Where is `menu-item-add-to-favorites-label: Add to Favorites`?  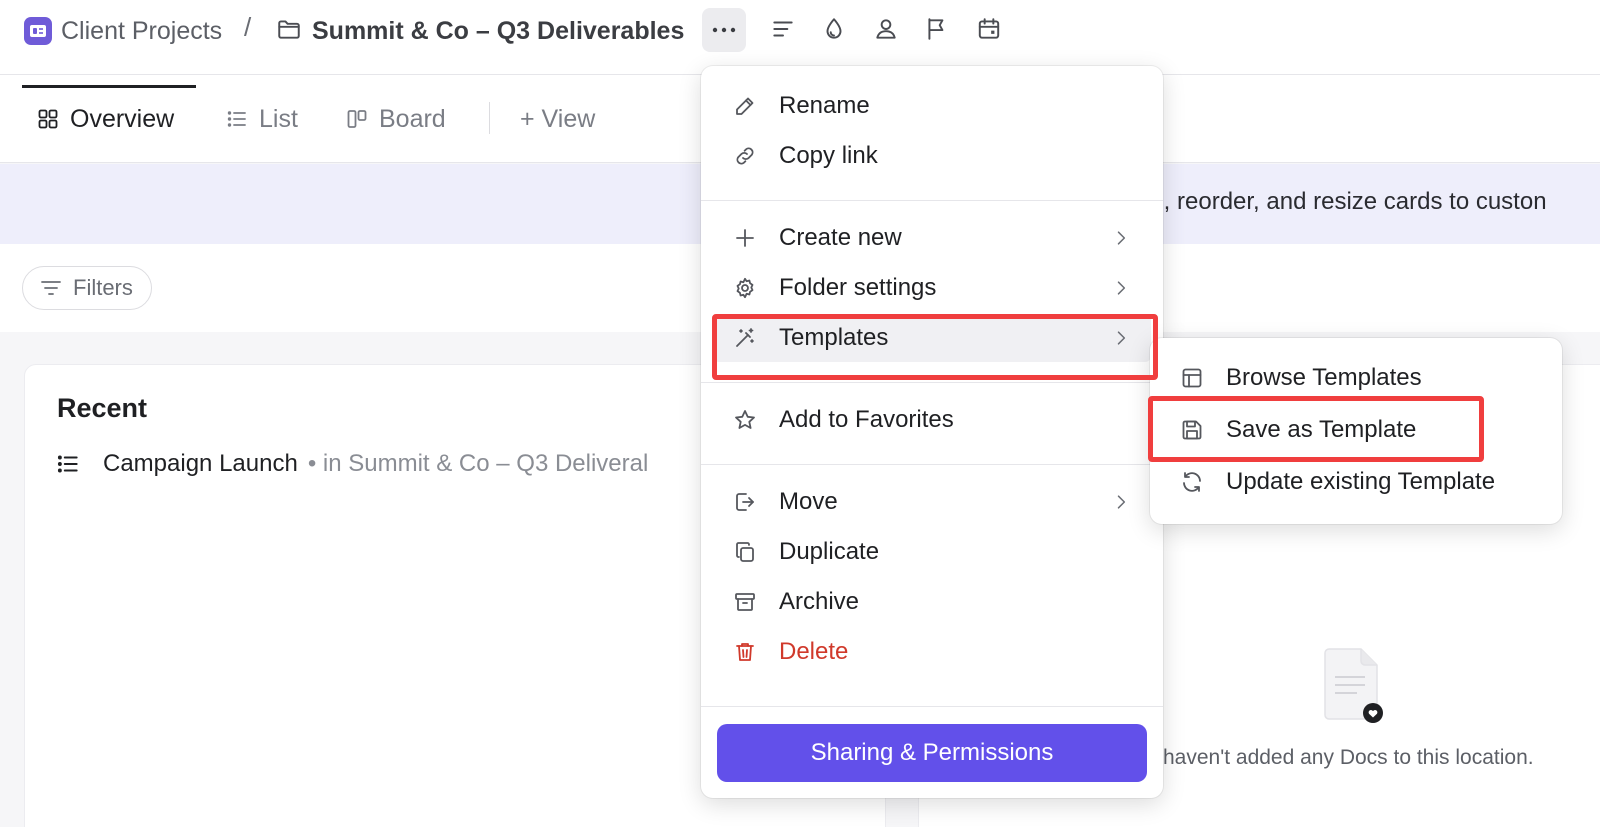
menu-item-add-to-favorites-label: Add to Favorites is located at coordinates (866, 419).